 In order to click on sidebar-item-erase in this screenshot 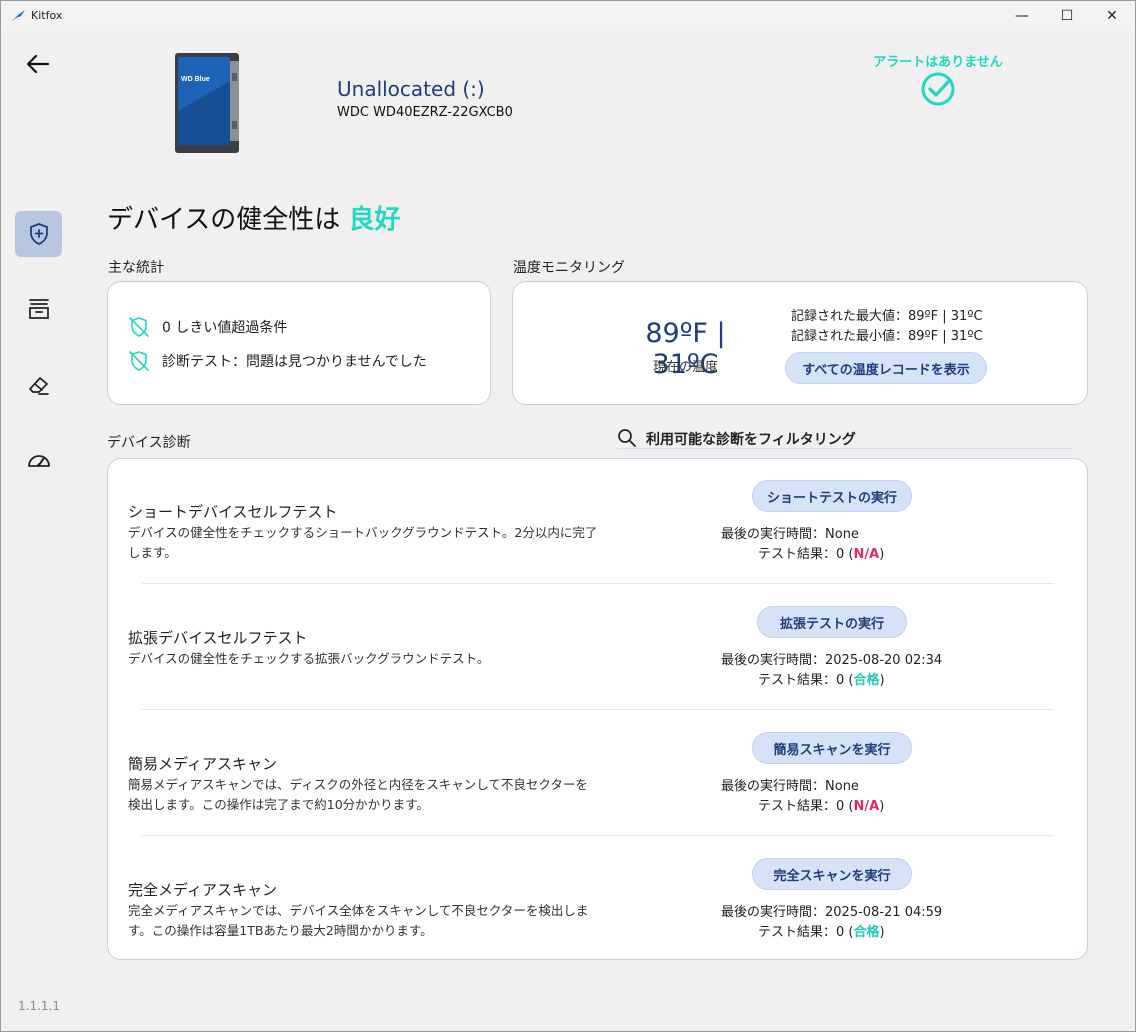, I will do `click(38, 385)`.